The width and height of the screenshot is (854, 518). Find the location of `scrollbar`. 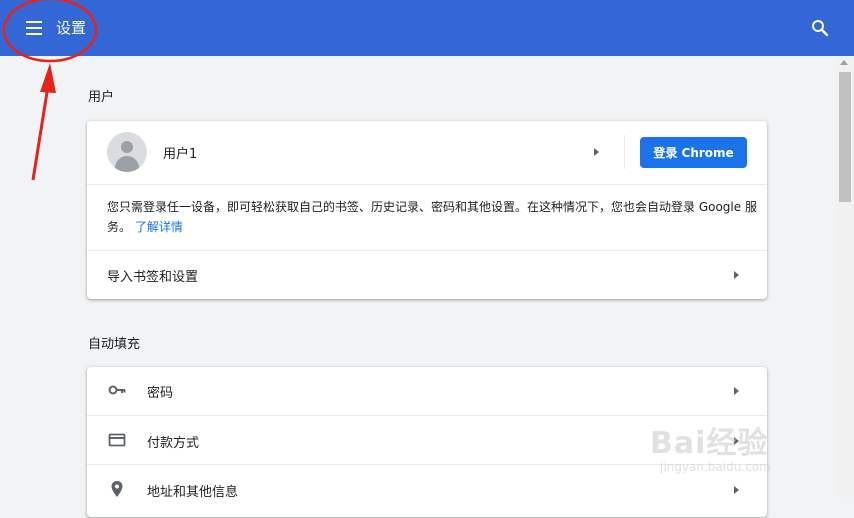

scrollbar is located at coordinates (845, 276).